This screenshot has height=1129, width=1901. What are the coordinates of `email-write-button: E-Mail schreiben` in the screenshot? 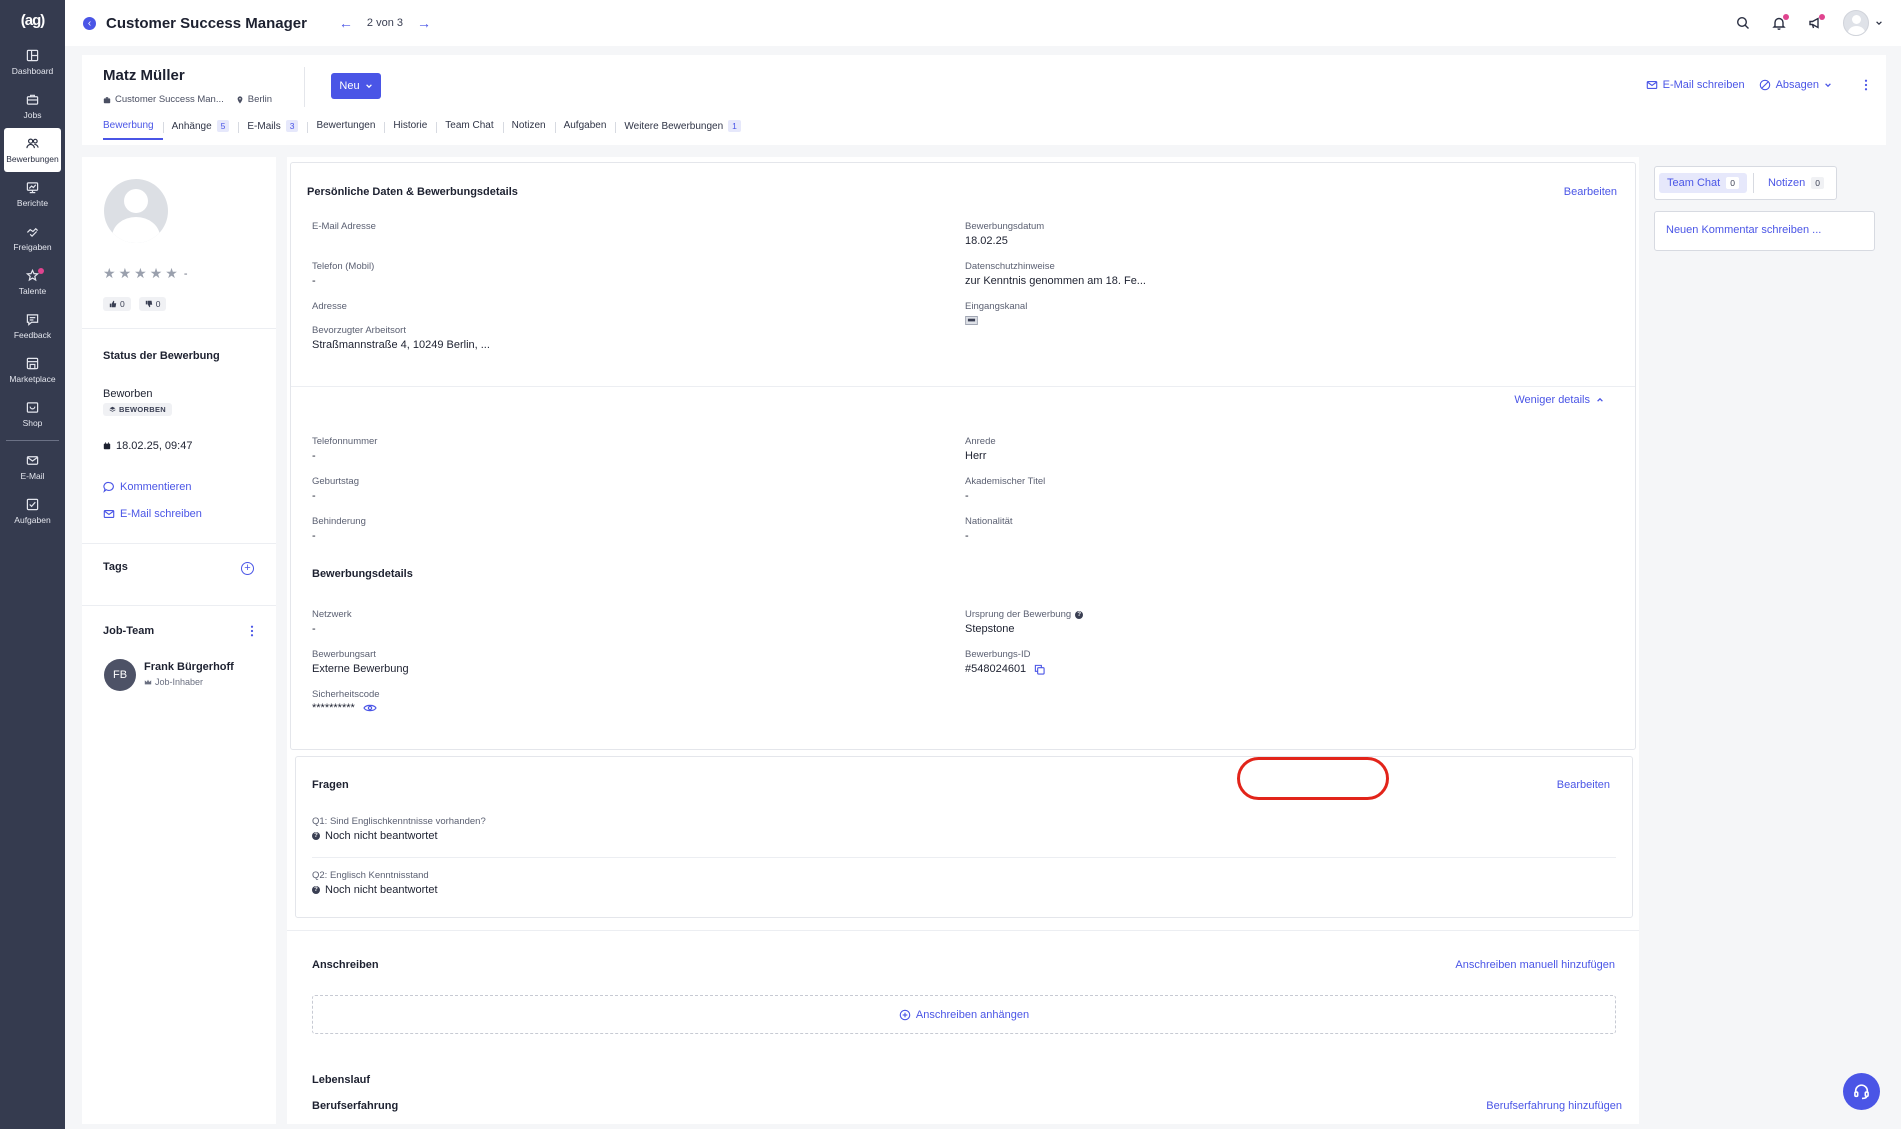 It's located at (1695, 85).